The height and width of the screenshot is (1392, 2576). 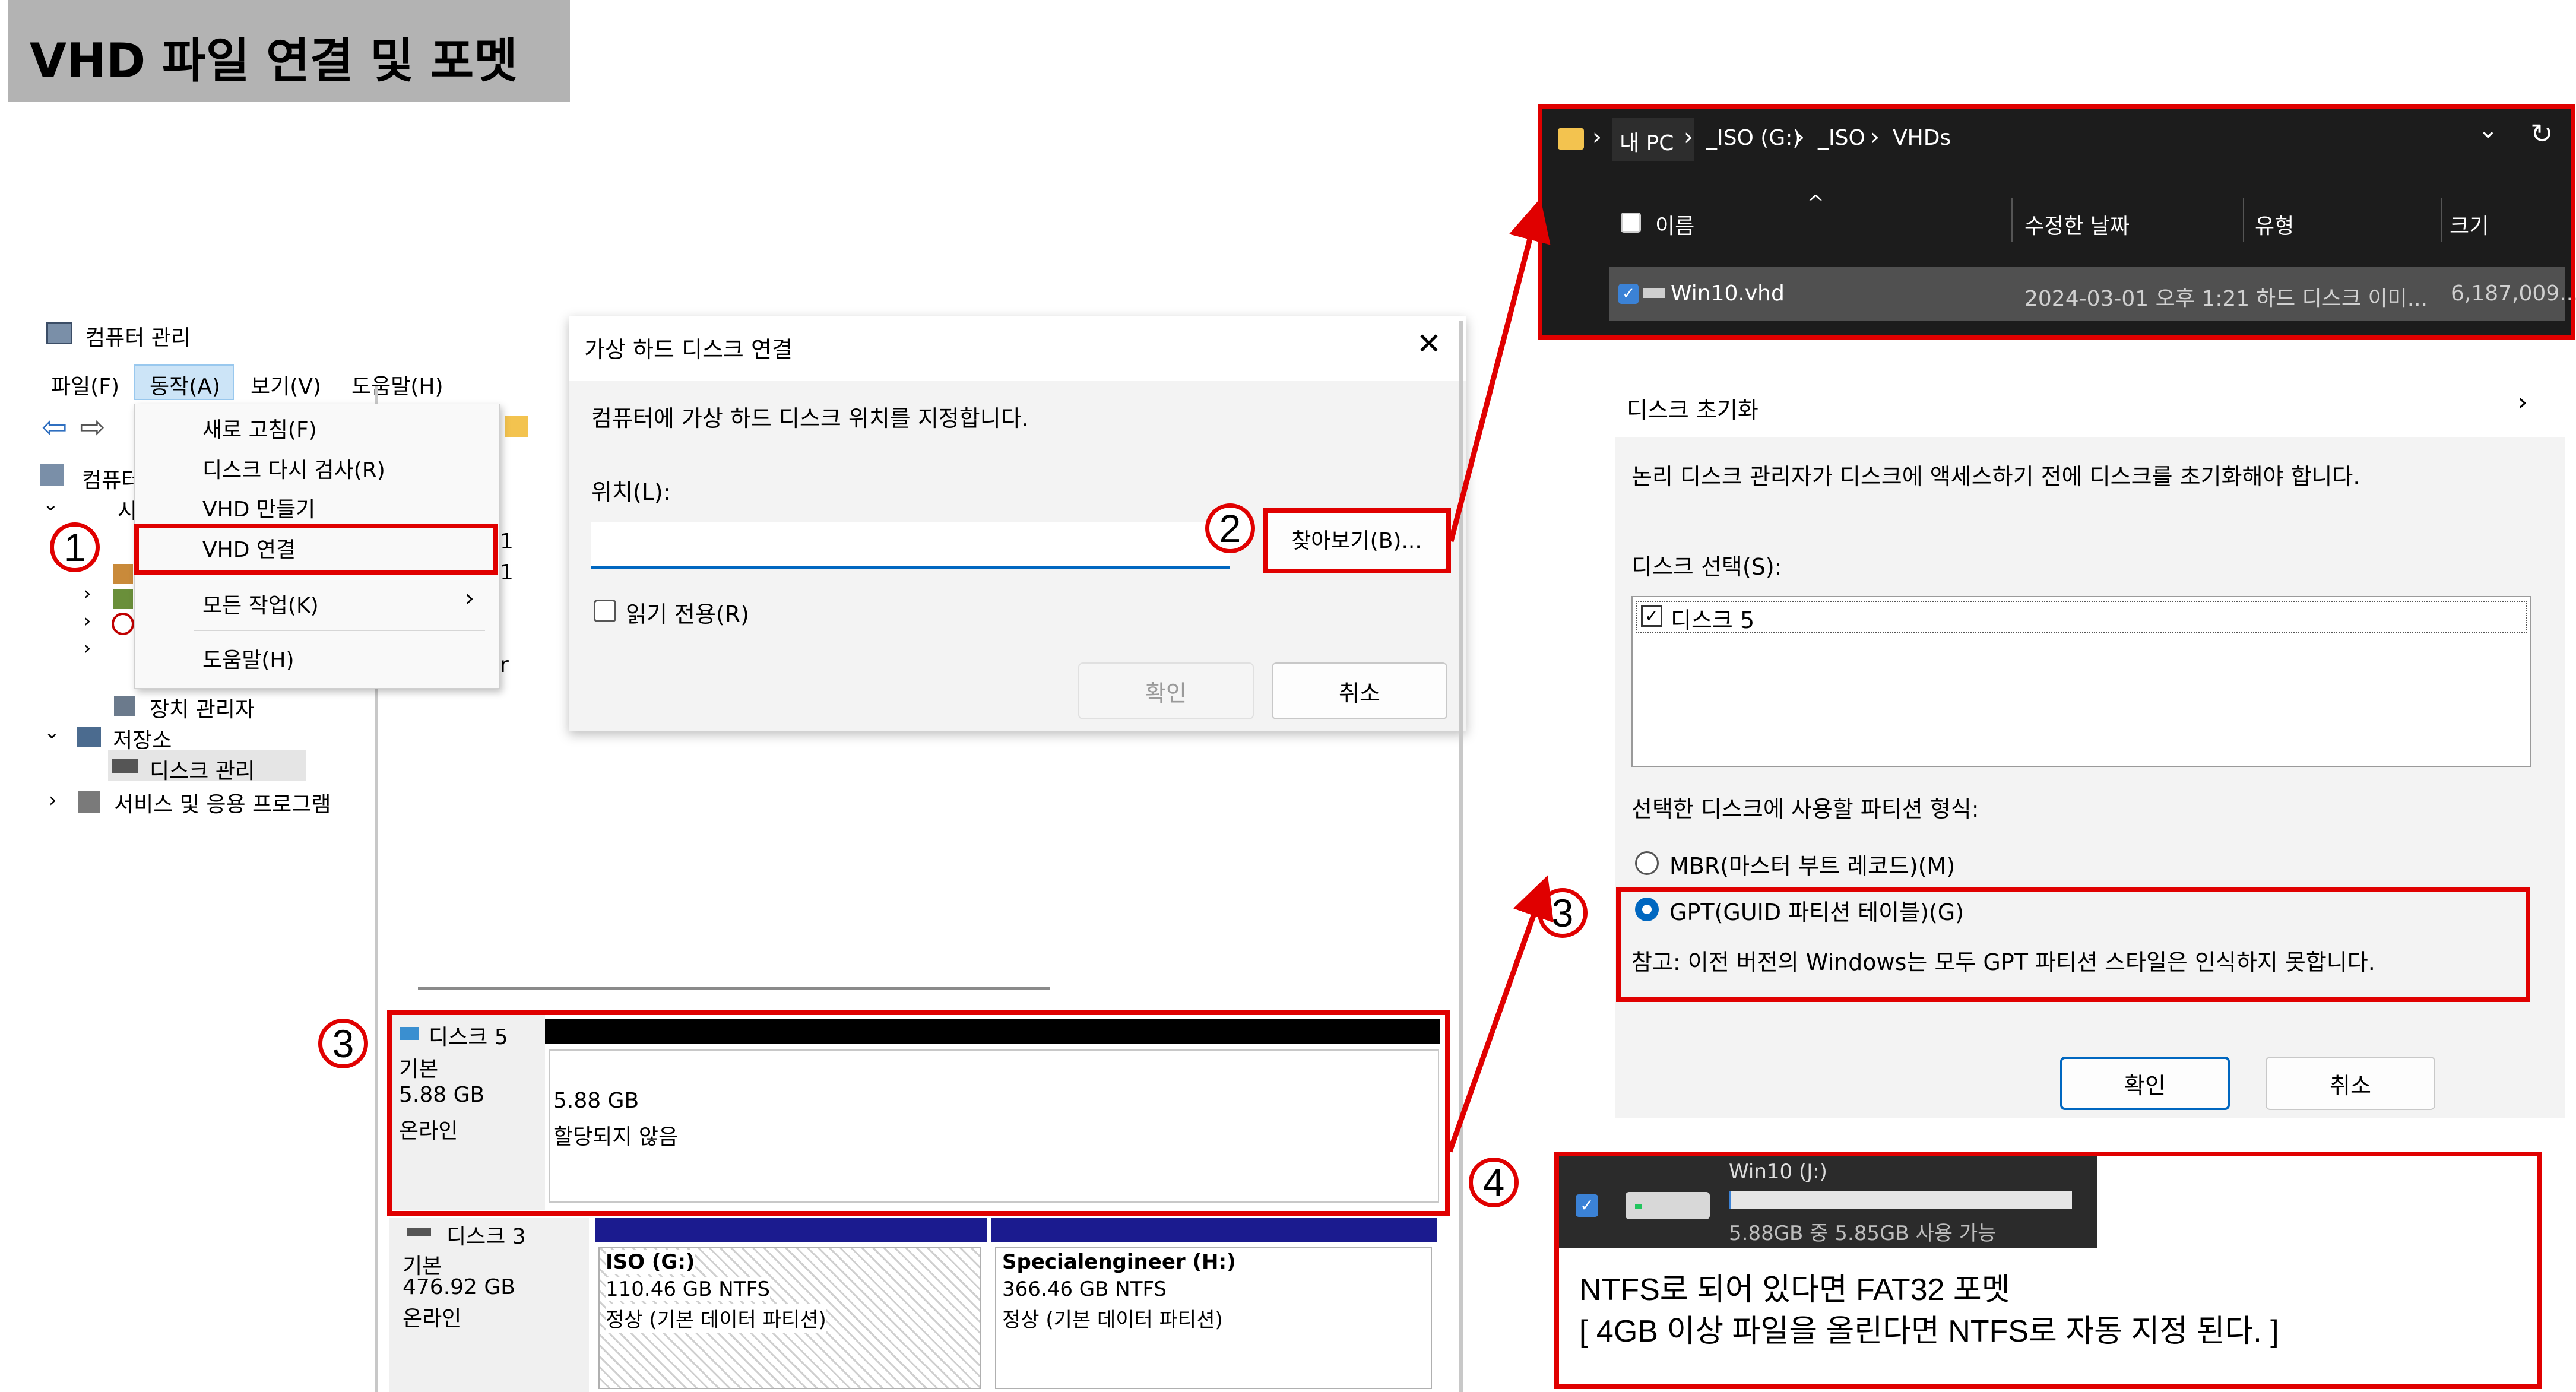 What do you see at coordinates (1500, 675) in the screenshot?
I see `connector-arrows` at bounding box center [1500, 675].